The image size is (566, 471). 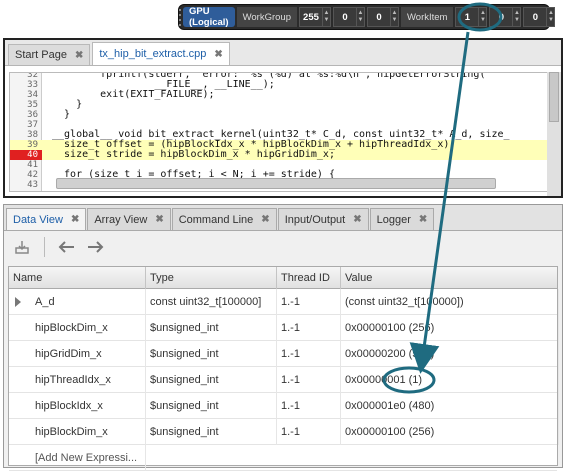 I want to click on download-icon, so click(x=22, y=247).